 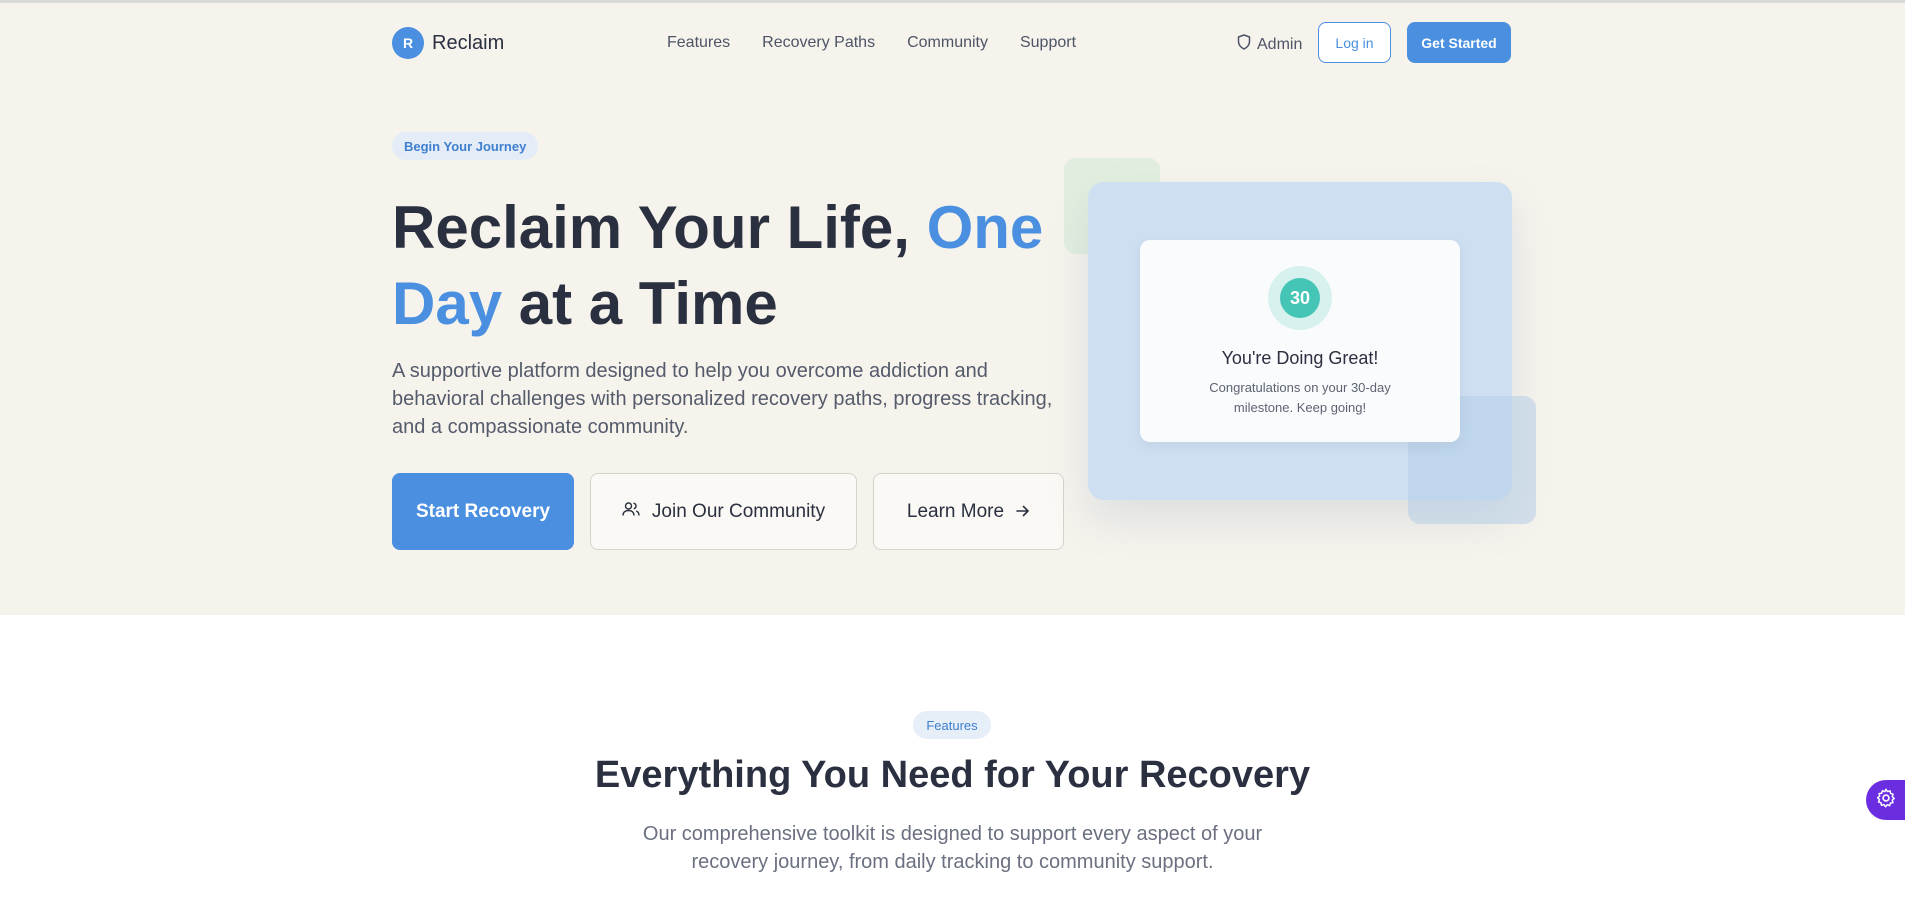 I want to click on nav-recovery-paths: Recovery Paths, so click(x=818, y=43).